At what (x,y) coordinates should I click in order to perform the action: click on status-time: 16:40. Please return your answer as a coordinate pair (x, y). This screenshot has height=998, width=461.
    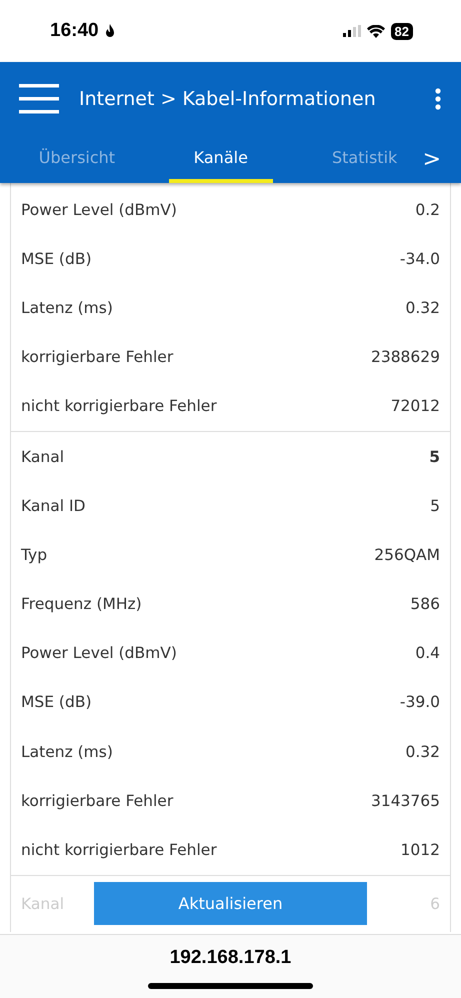
    Looking at the image, I should click on (74, 31).